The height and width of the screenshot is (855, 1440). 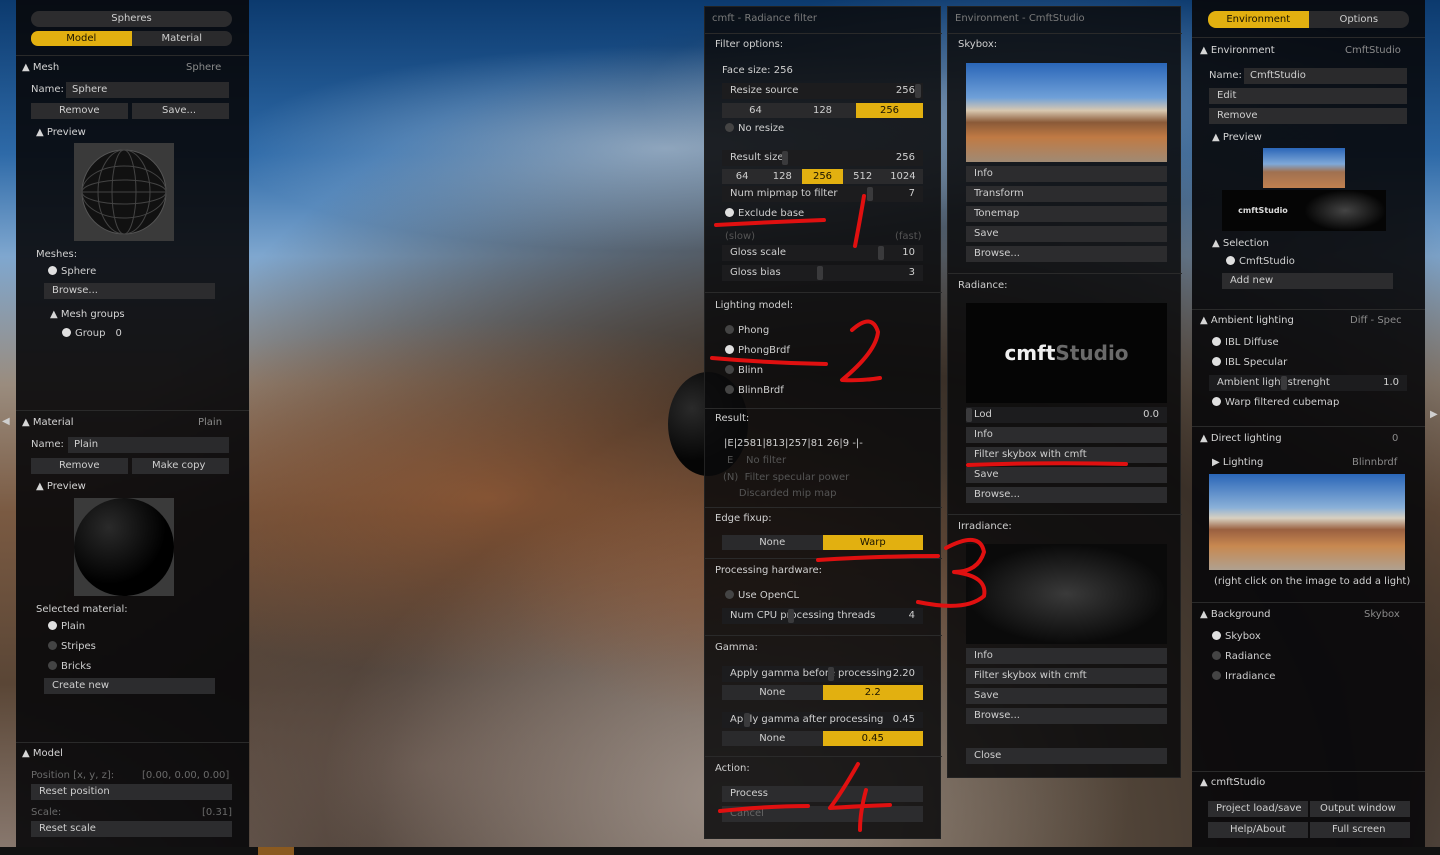 What do you see at coordinates (1047, 464) in the screenshot?
I see `annotation-underline-3a` at bounding box center [1047, 464].